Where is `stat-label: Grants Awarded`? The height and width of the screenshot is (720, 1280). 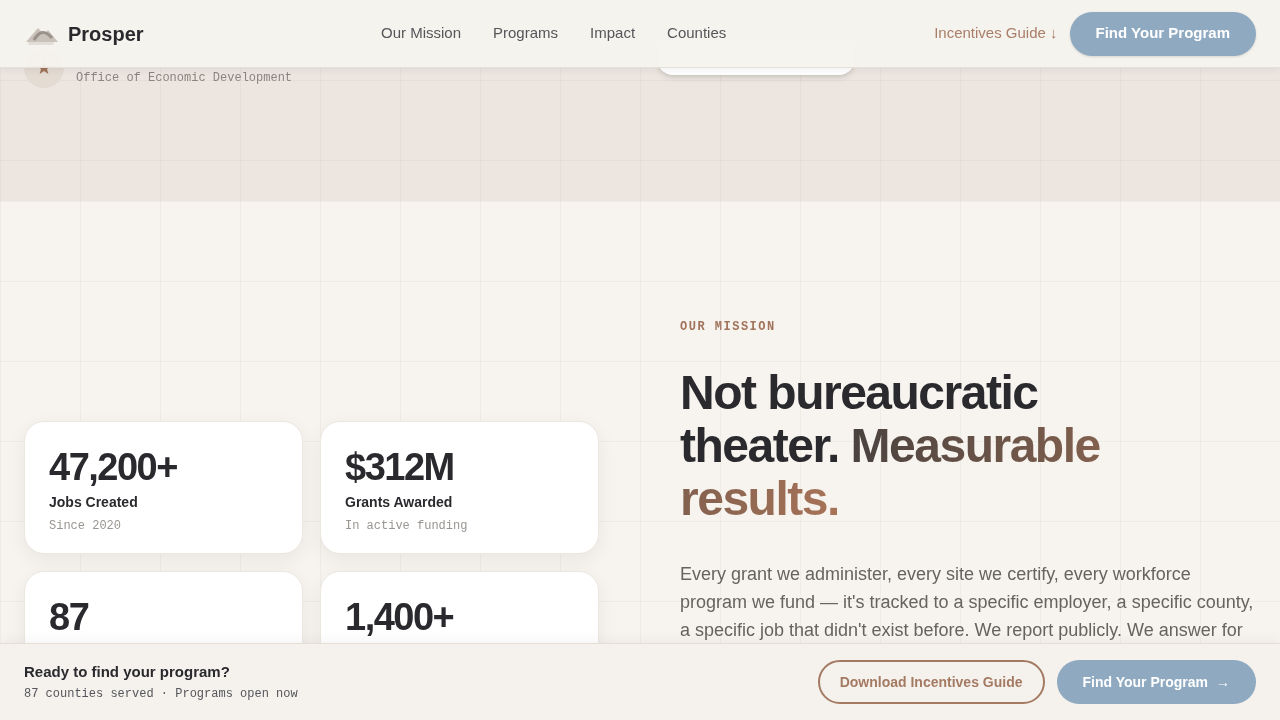
stat-label: Grants Awarded is located at coordinates (399, 502).